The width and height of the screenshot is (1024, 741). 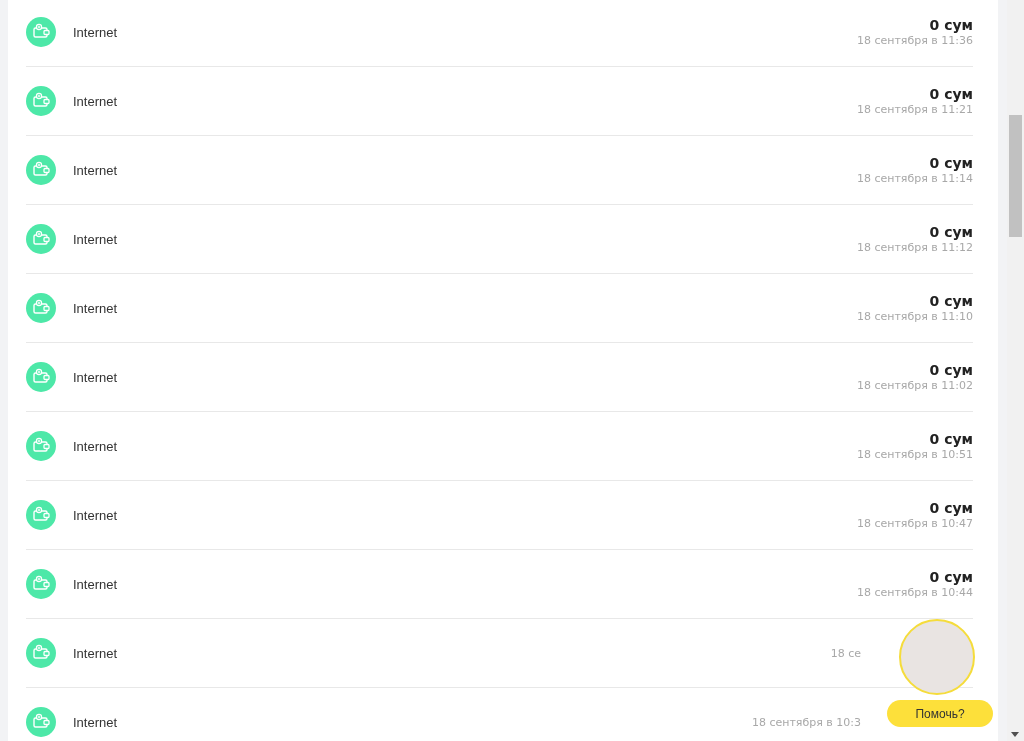 What do you see at coordinates (940, 713) in the screenshot?
I see `help-button: Помочь?` at bounding box center [940, 713].